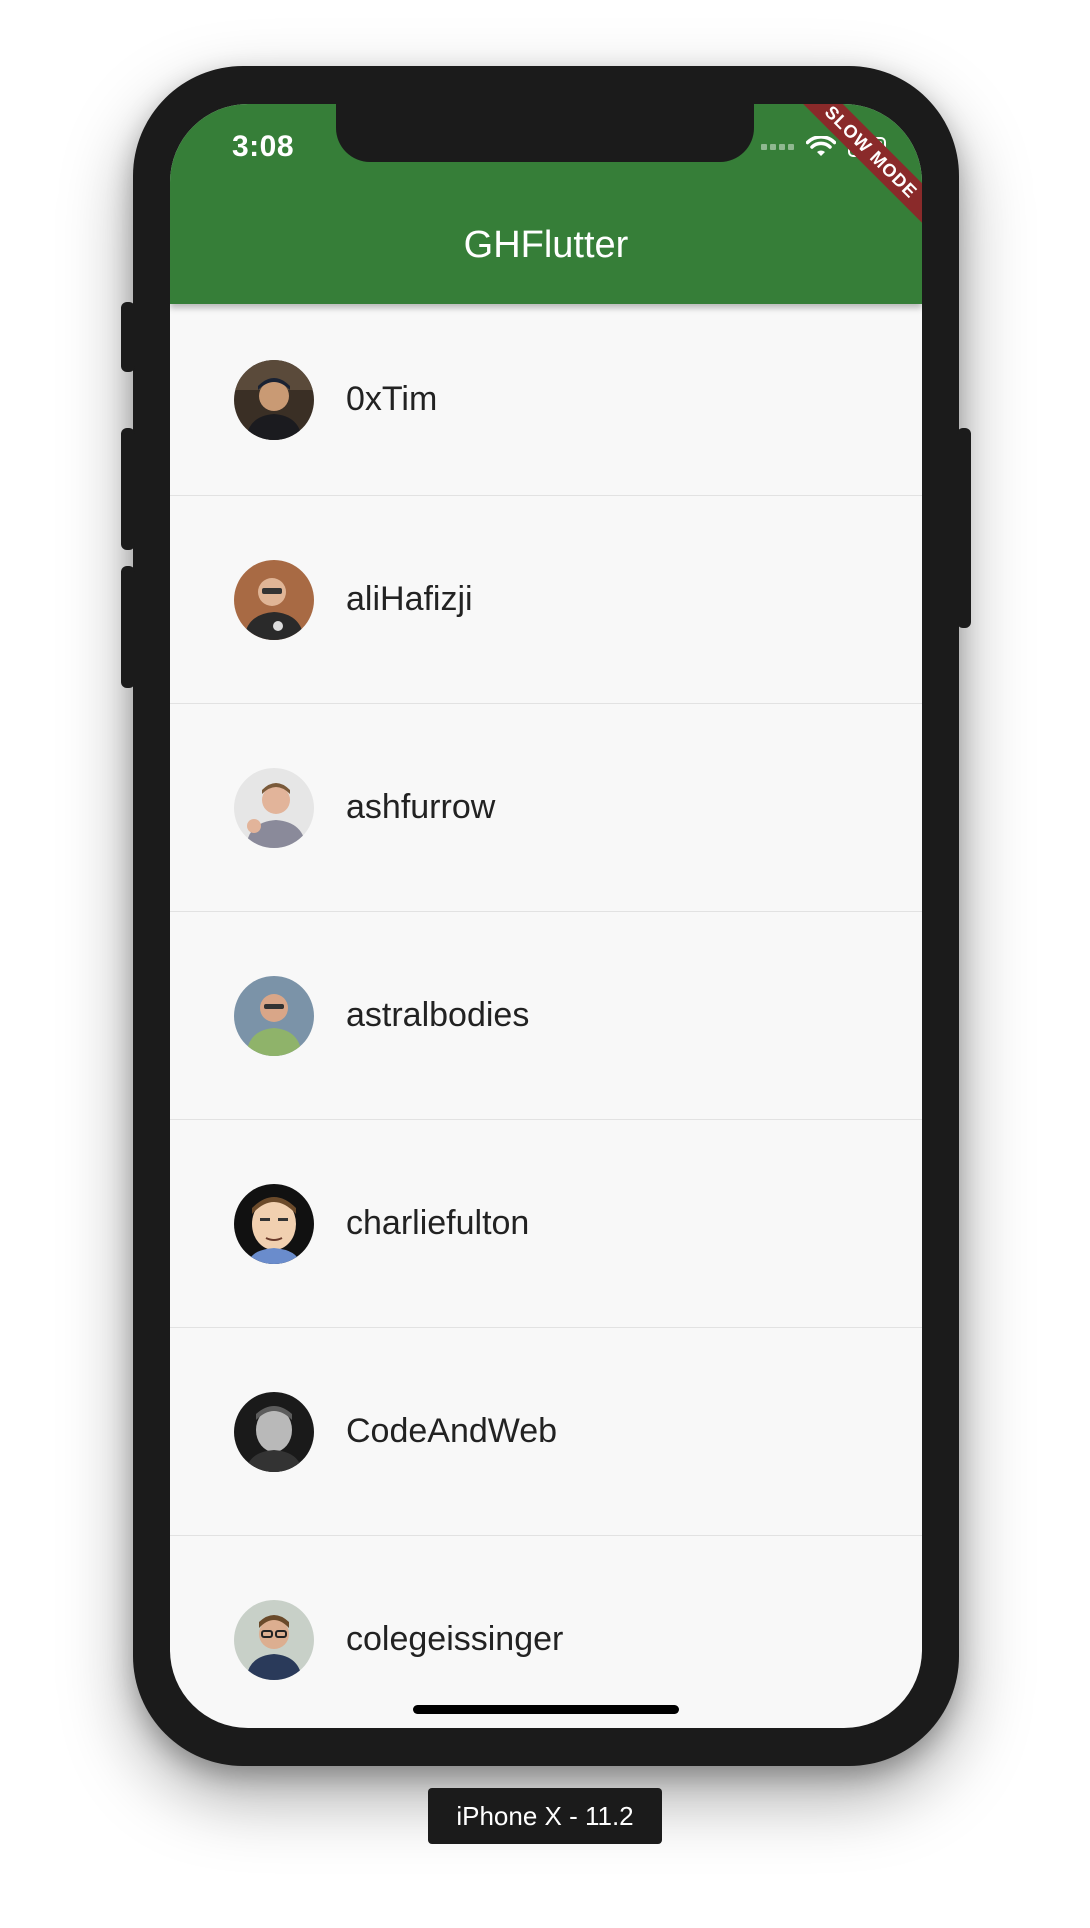  I want to click on member-login: astralbodies, so click(438, 1015).